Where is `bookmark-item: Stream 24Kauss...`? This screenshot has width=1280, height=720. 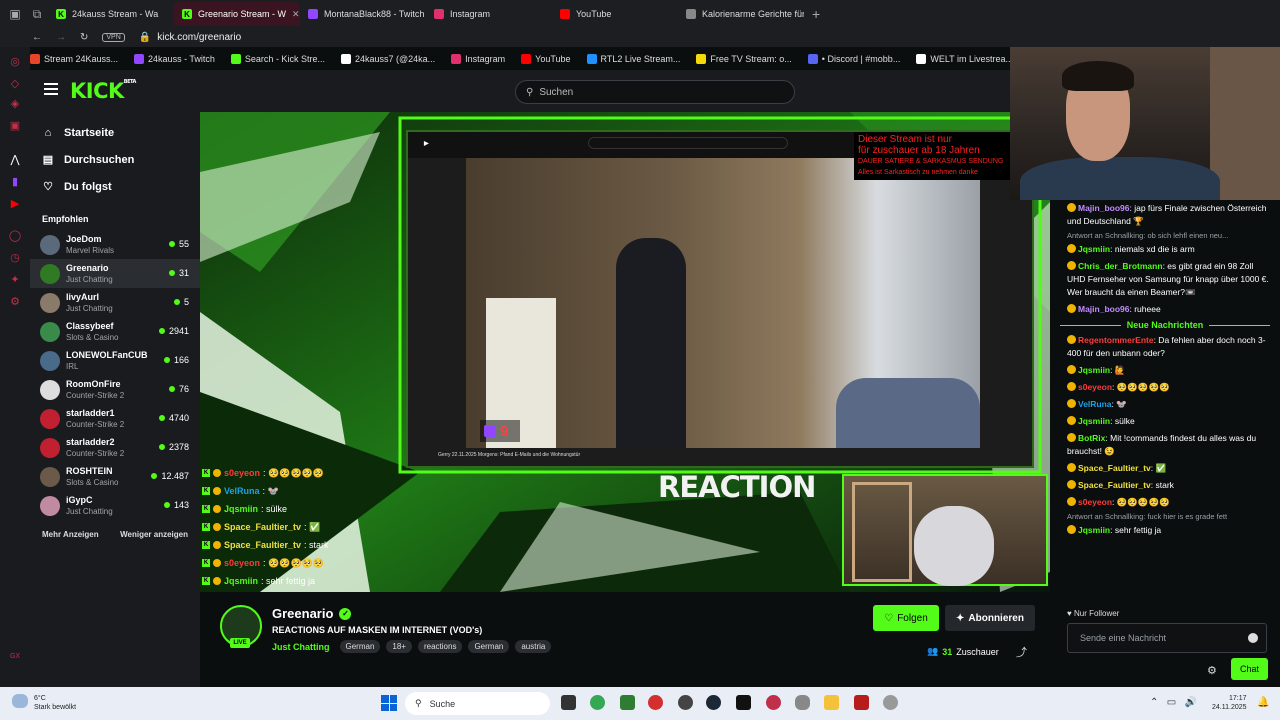 bookmark-item: Stream 24Kauss... is located at coordinates (74, 58).